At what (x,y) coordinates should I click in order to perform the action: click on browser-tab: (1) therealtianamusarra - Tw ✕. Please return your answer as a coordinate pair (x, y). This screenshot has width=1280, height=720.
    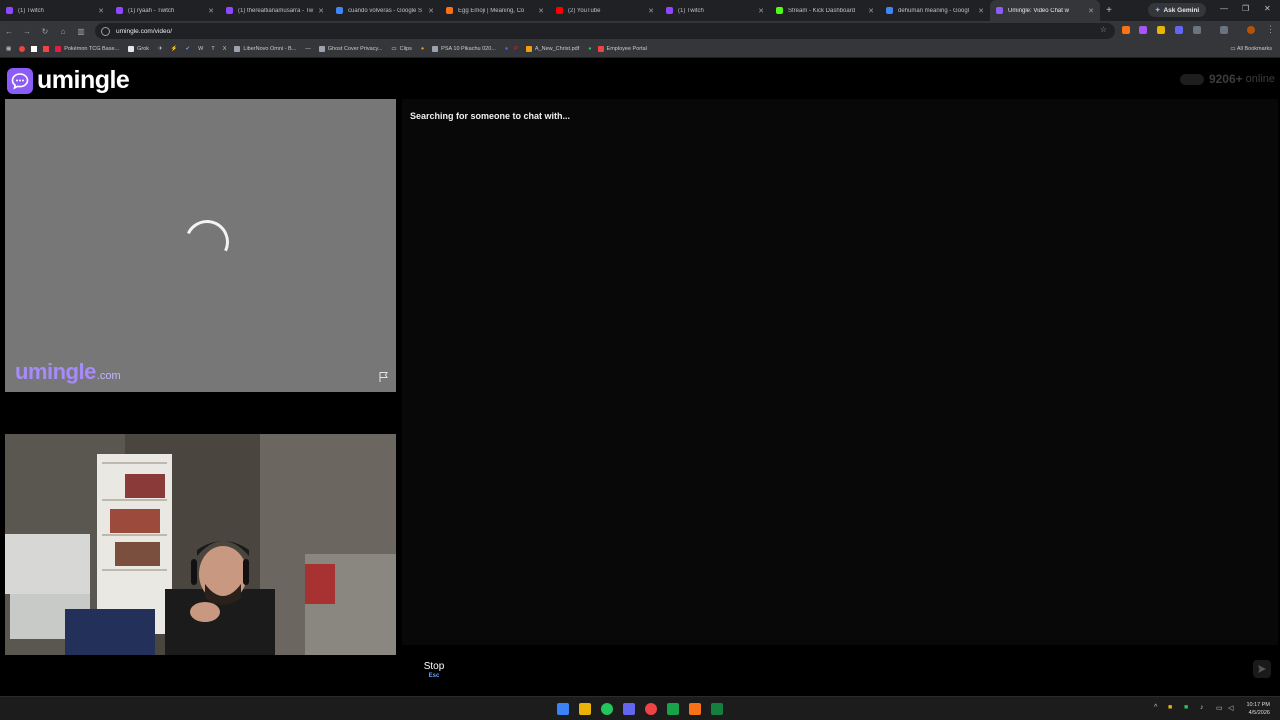
    Looking at the image, I should click on (275, 10).